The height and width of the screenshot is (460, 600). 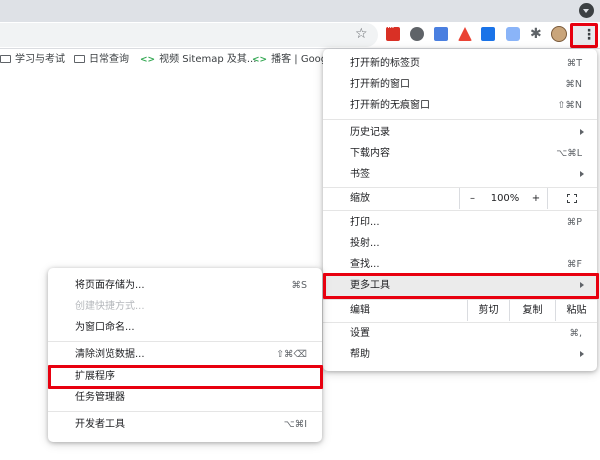 I want to click on menu-item-help: 帮助, so click(x=460, y=354).